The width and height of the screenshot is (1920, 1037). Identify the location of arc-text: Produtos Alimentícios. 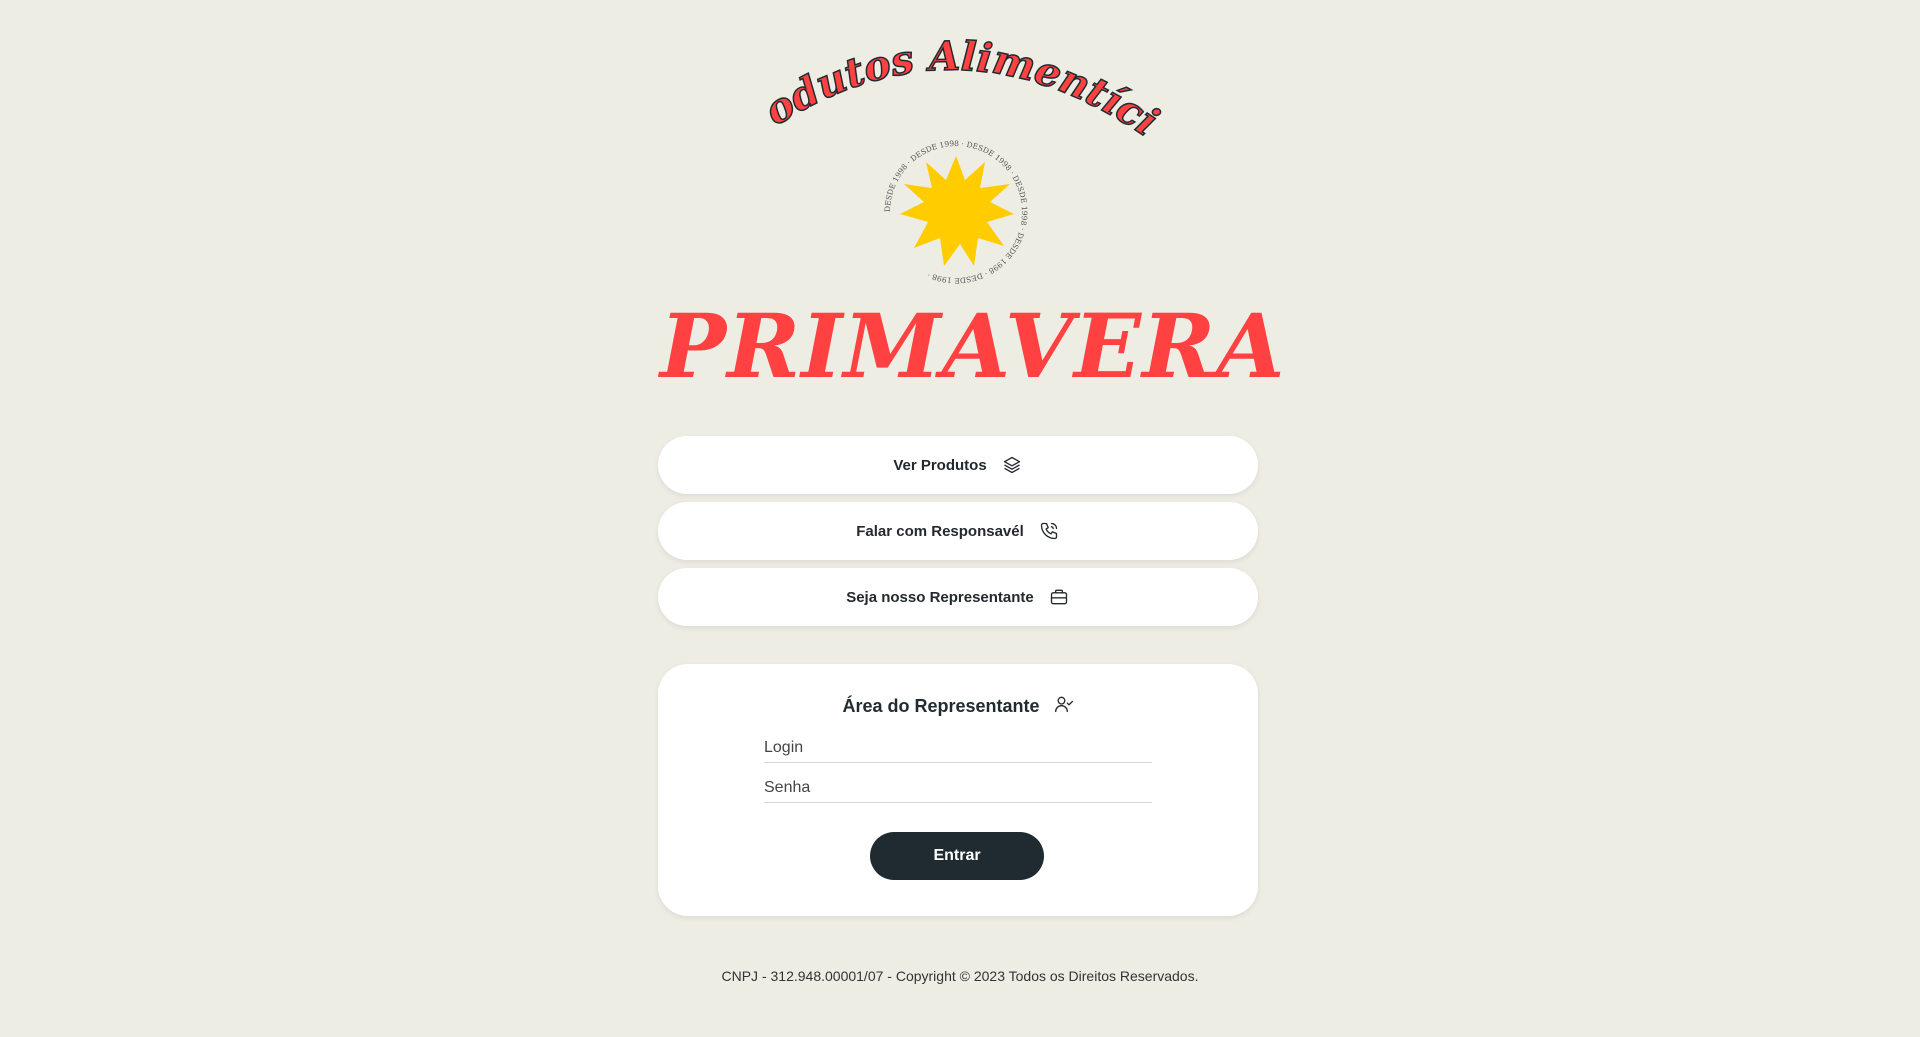
(583, 73).